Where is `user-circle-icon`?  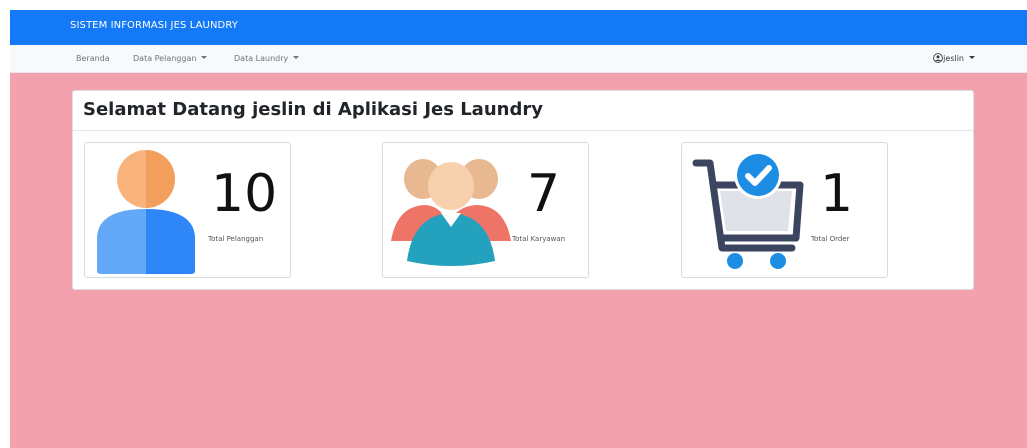
user-circle-icon is located at coordinates (938, 58).